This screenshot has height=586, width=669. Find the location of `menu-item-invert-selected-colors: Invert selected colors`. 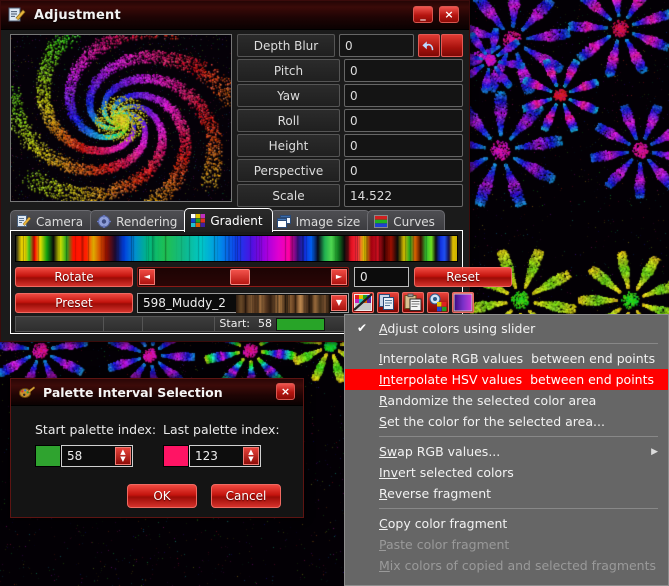

menu-item-invert-selected-colors: Invert selected colors is located at coordinates (506, 472).